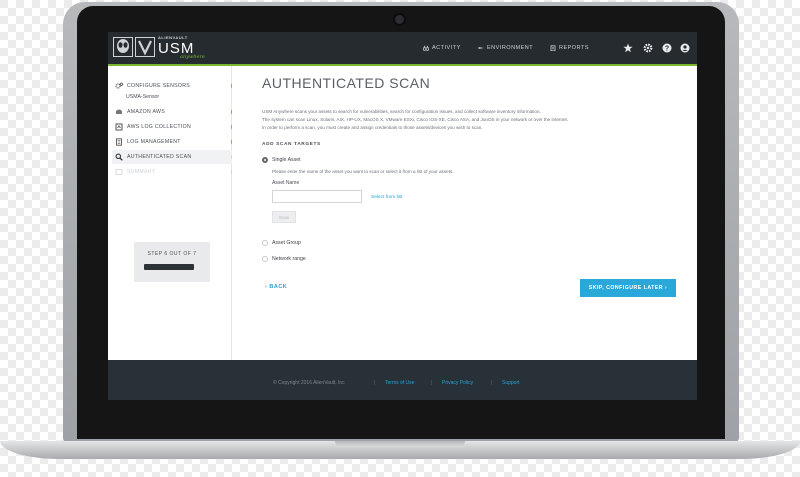 The image size is (800, 477). Describe the element at coordinates (192, 57) in the screenshot. I see `brand-tagline: anywhere` at that location.